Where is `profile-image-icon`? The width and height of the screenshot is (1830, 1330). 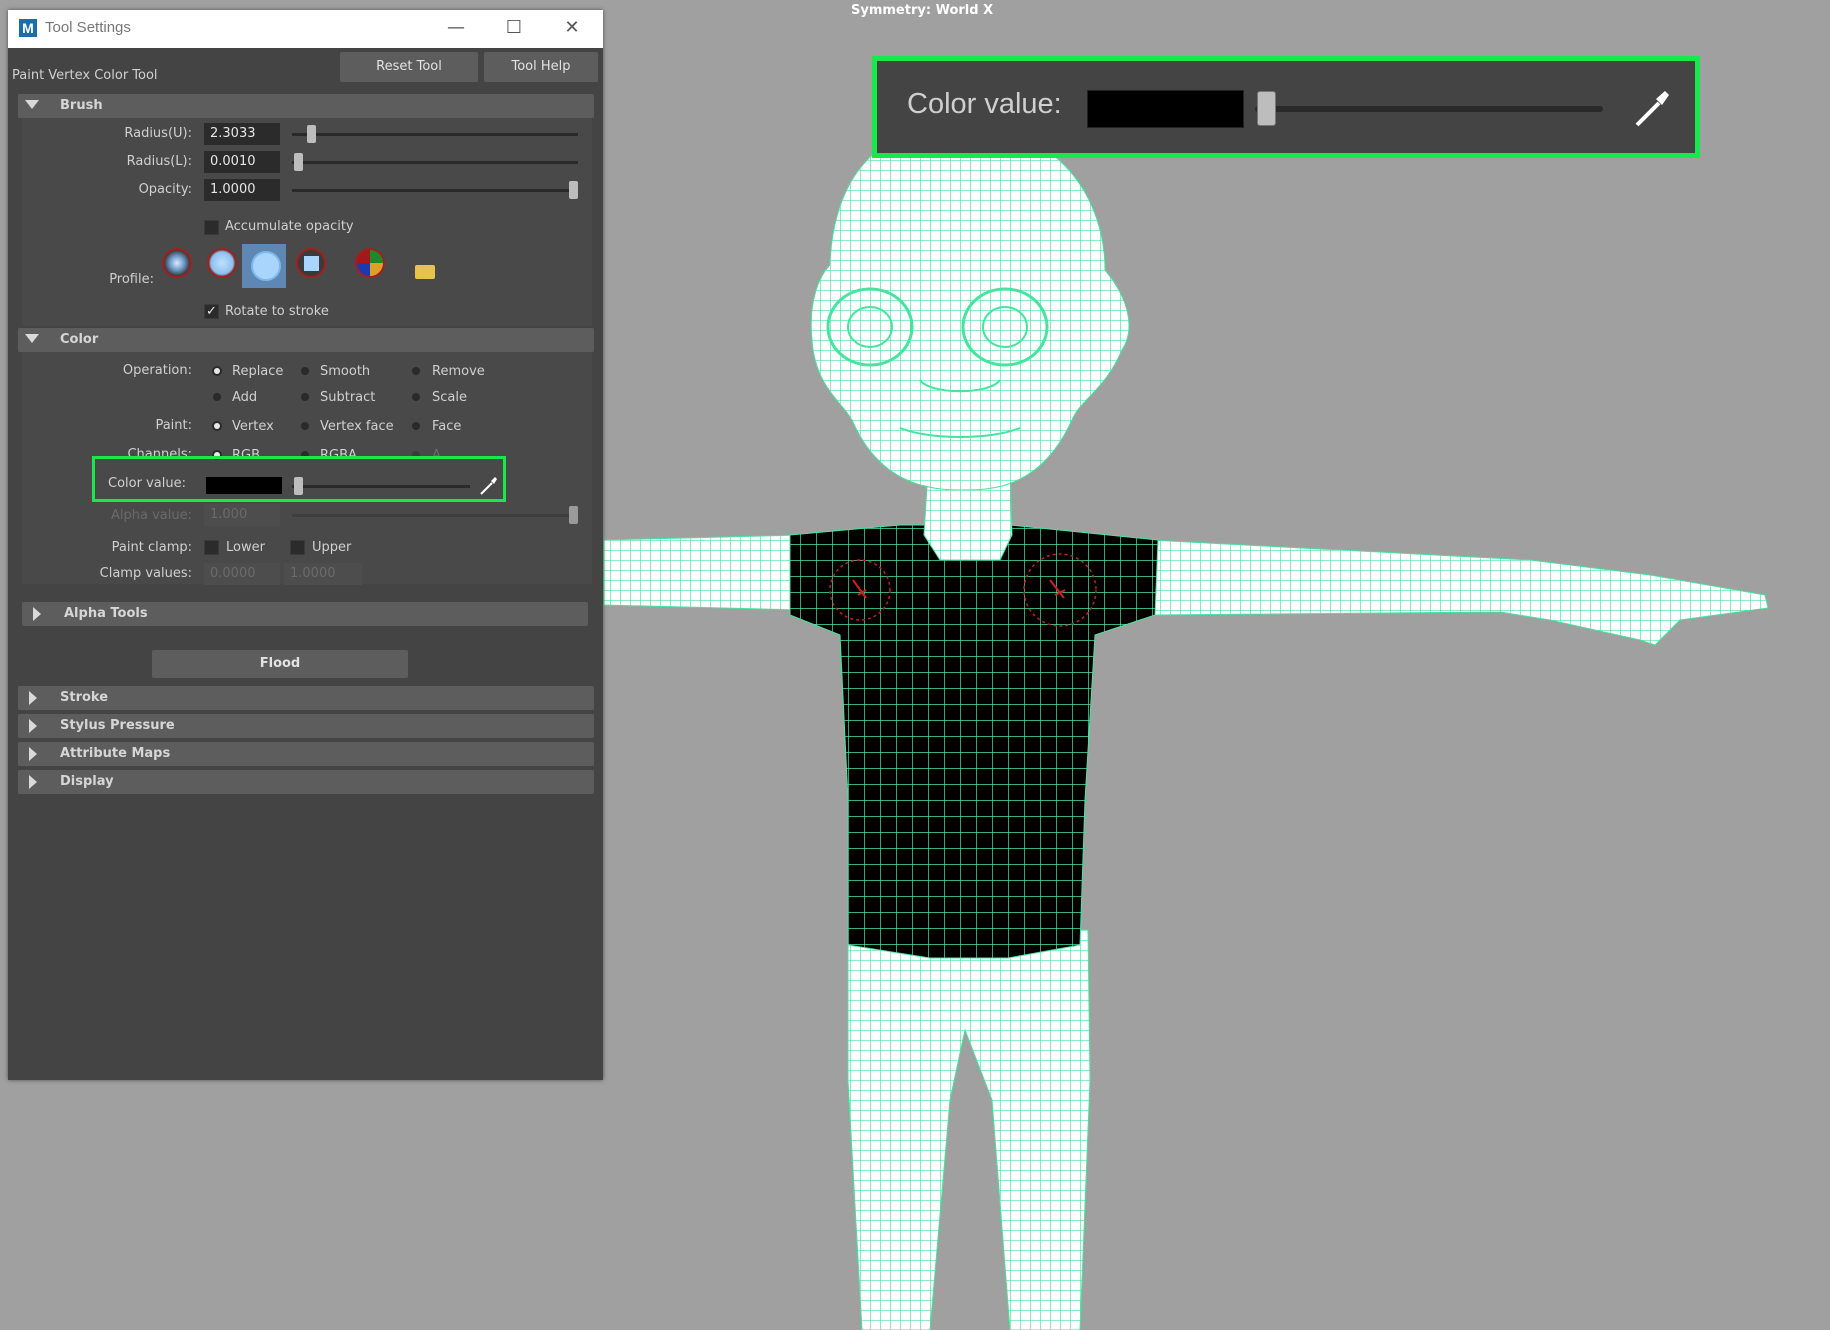
profile-image-icon is located at coordinates (370, 263).